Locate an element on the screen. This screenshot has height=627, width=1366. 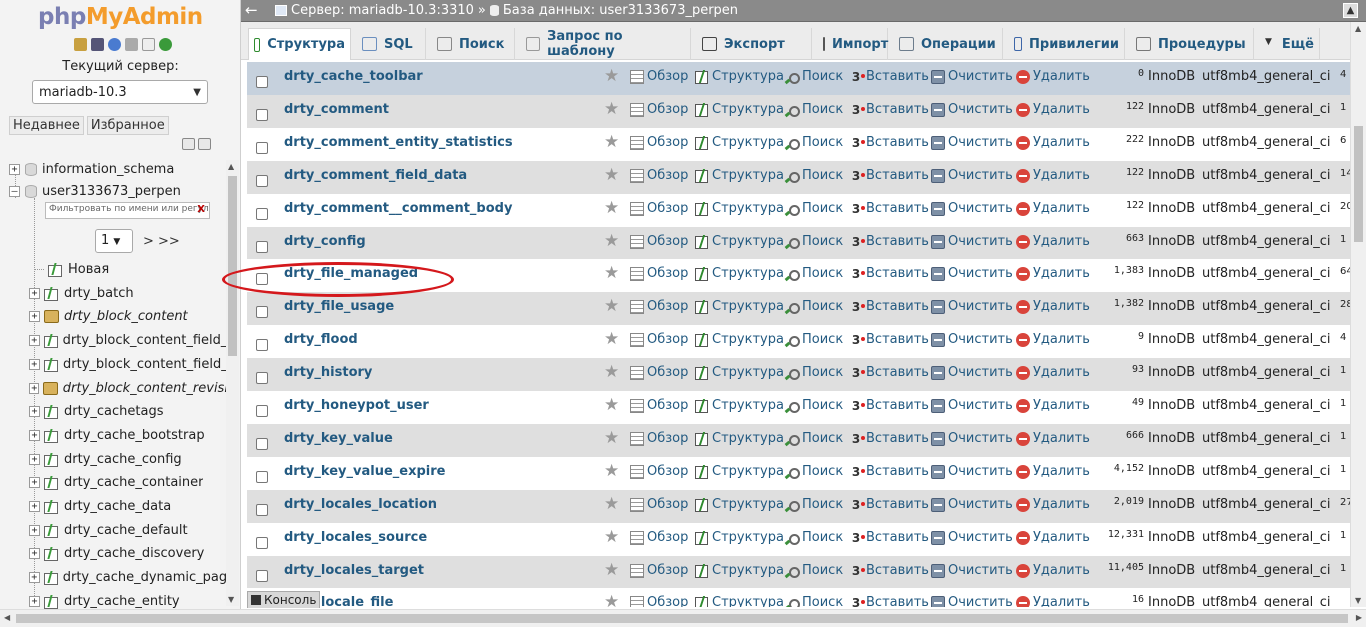
table-name-link: drty_locales_target is located at coordinates (354, 570).